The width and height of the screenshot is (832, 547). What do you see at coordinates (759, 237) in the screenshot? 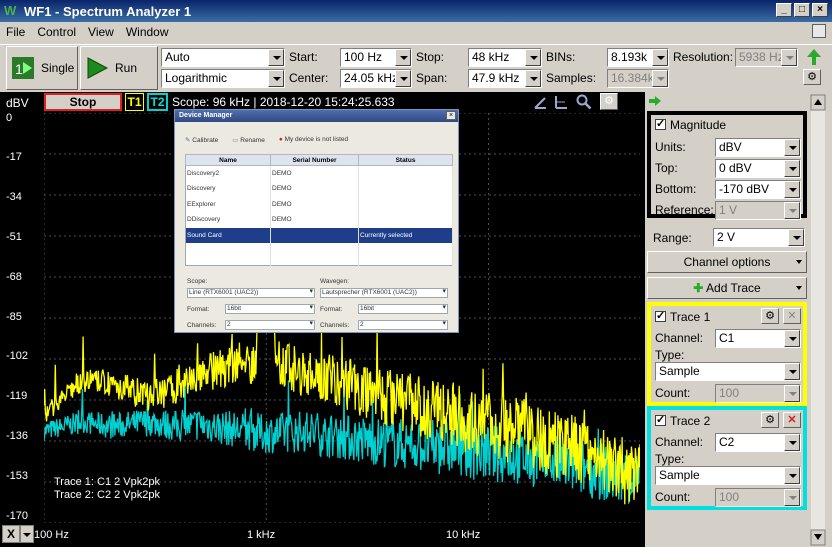
I see `range-select: 2 V` at bounding box center [759, 237].